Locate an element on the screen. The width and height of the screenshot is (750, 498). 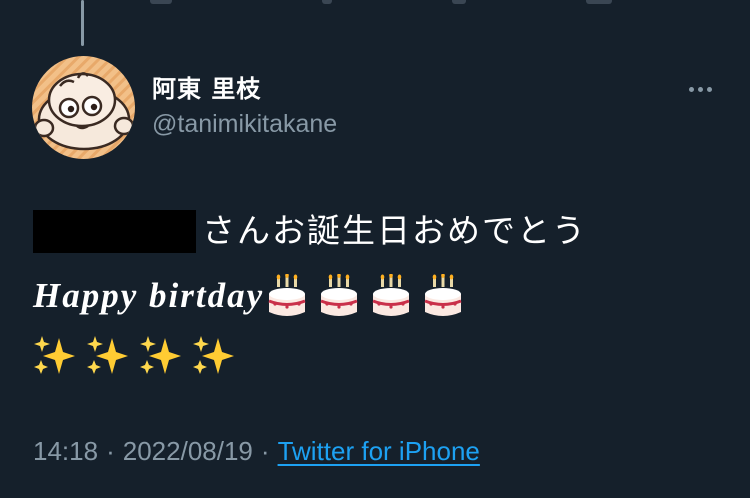
previous-tweet-edge is located at coordinates (375, 3).